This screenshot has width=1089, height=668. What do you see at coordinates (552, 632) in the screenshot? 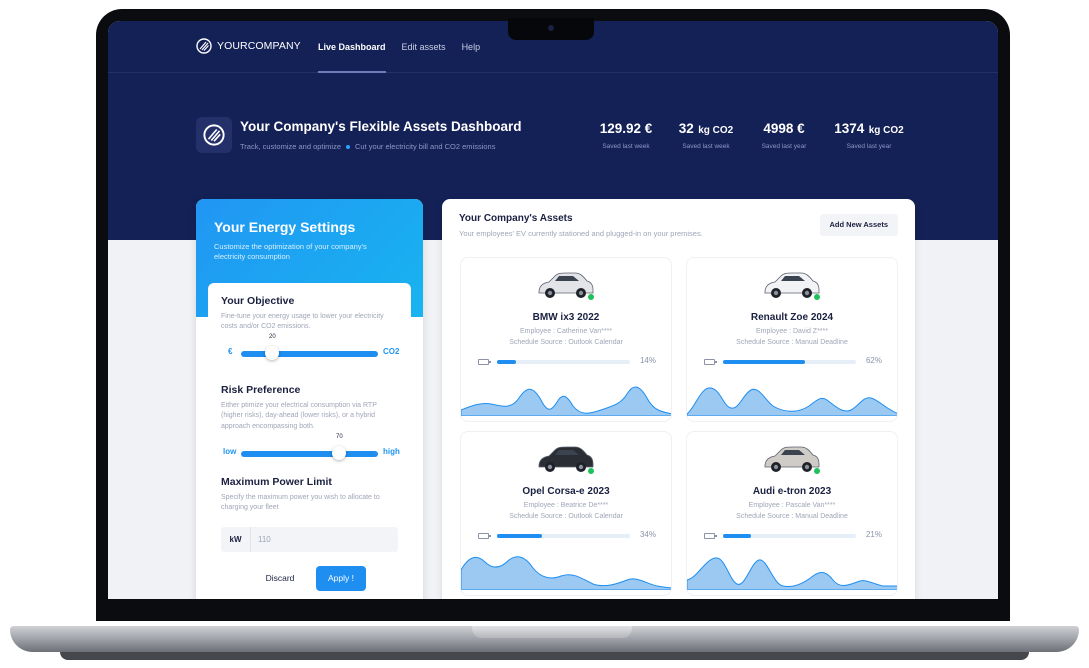
I see `base-opening` at bounding box center [552, 632].